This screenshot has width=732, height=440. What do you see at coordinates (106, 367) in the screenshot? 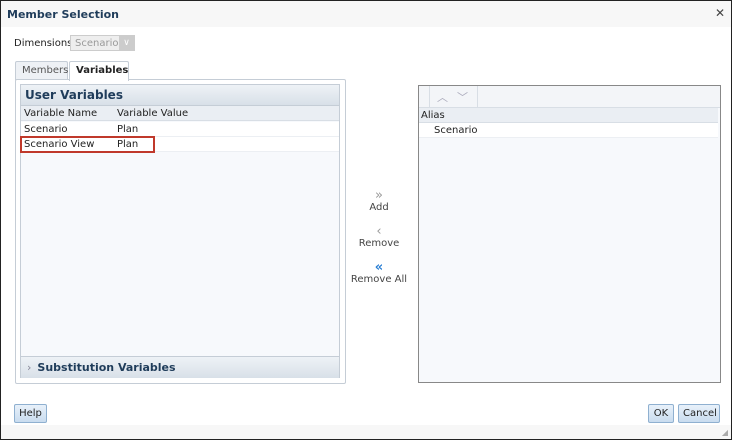
I see `substitution-variables-title: Substitution Variables` at bounding box center [106, 367].